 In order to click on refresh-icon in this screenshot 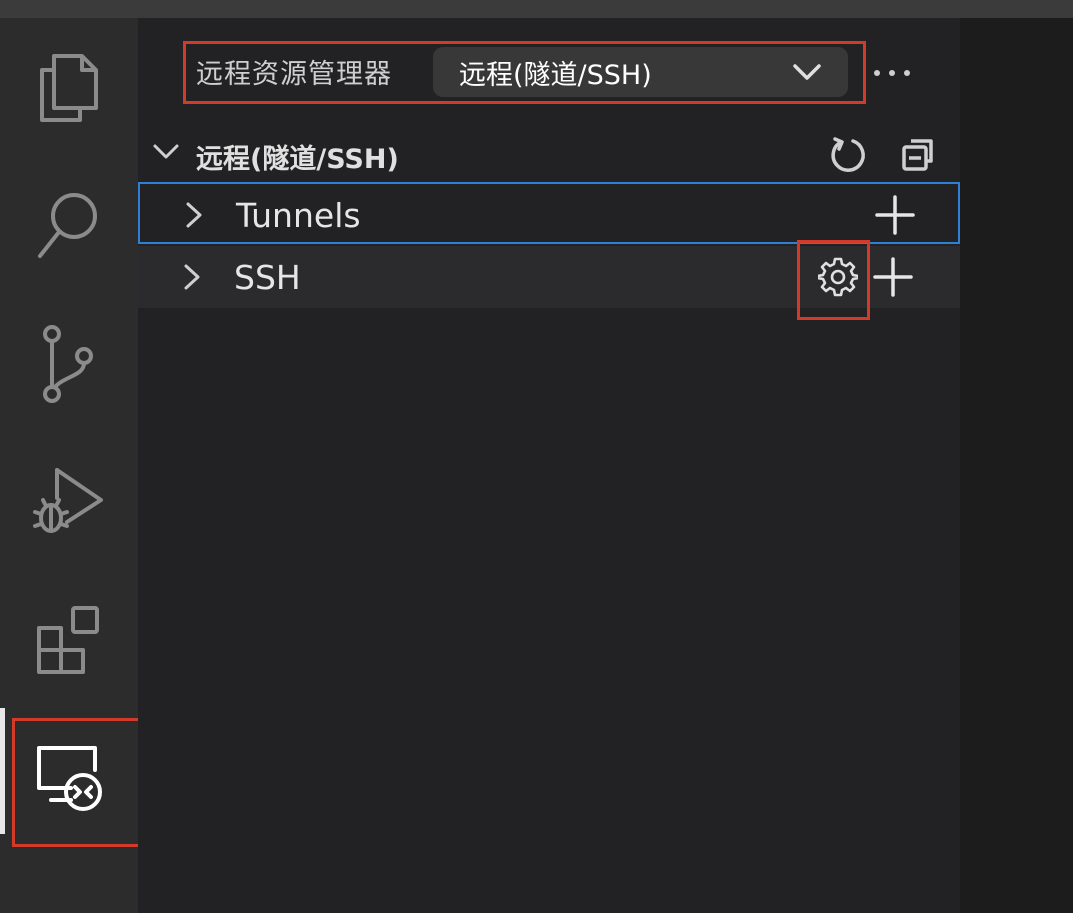, I will do `click(848, 154)`.